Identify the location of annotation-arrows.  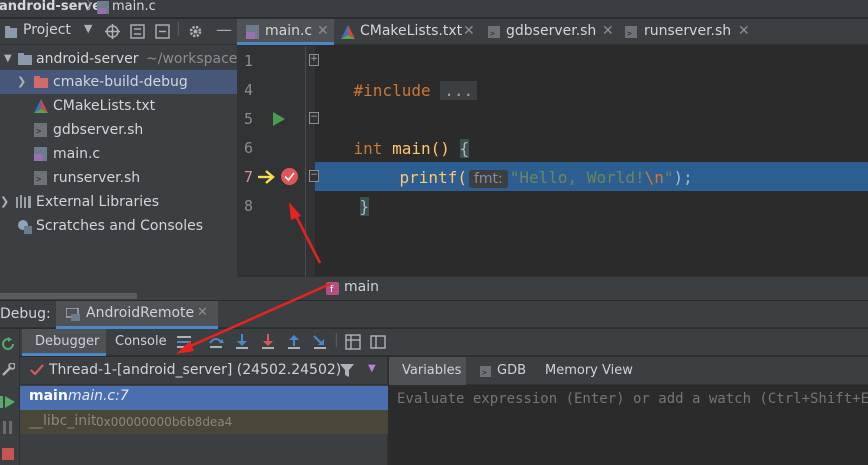
(253, 278).